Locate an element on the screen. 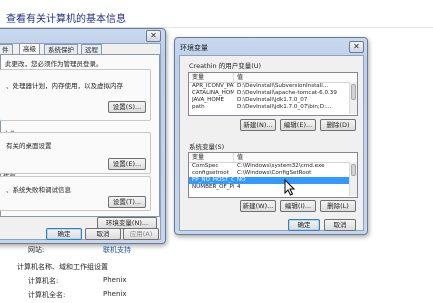 This screenshot has height=303, width=433. full-name-label: 计算机全名: is located at coordinates (47, 295).